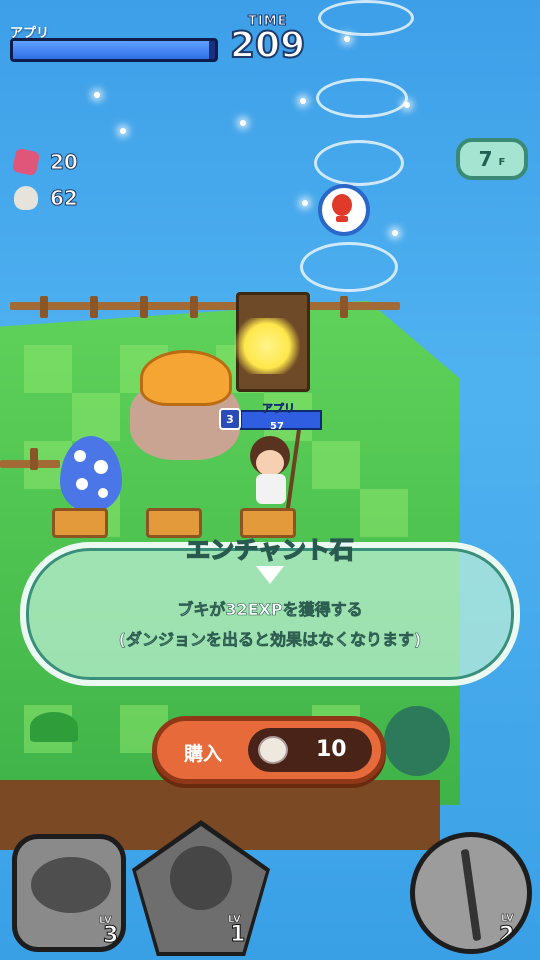 This screenshot has height=960, width=540. I want to click on time-counter: 209, so click(267, 45).